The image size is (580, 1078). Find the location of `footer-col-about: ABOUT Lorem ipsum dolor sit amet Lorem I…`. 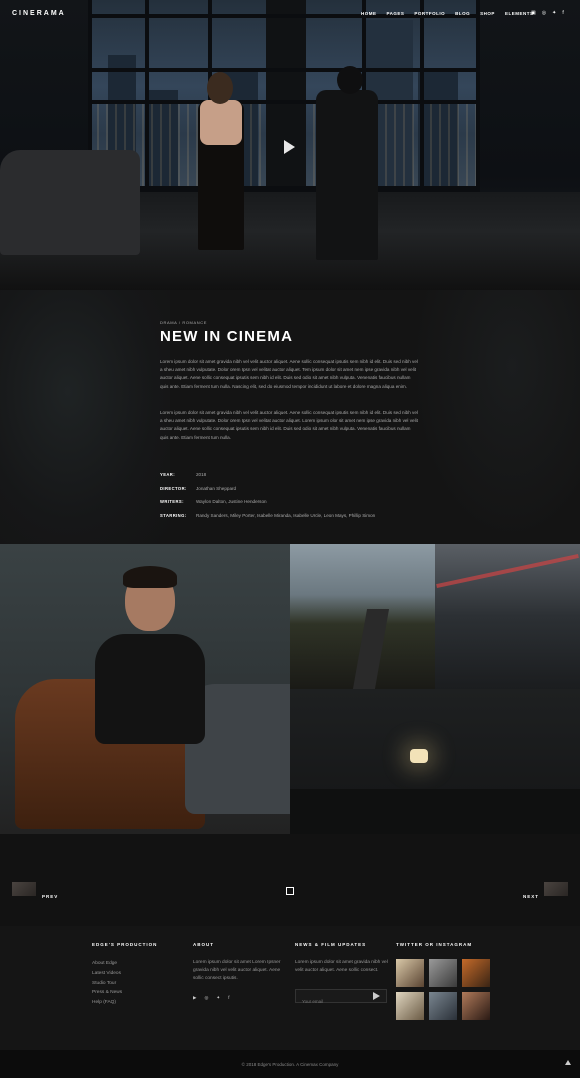

footer-col-about: ABOUT Lorem ipsum dolor sit amet Lorem I… is located at coordinates (240, 971).